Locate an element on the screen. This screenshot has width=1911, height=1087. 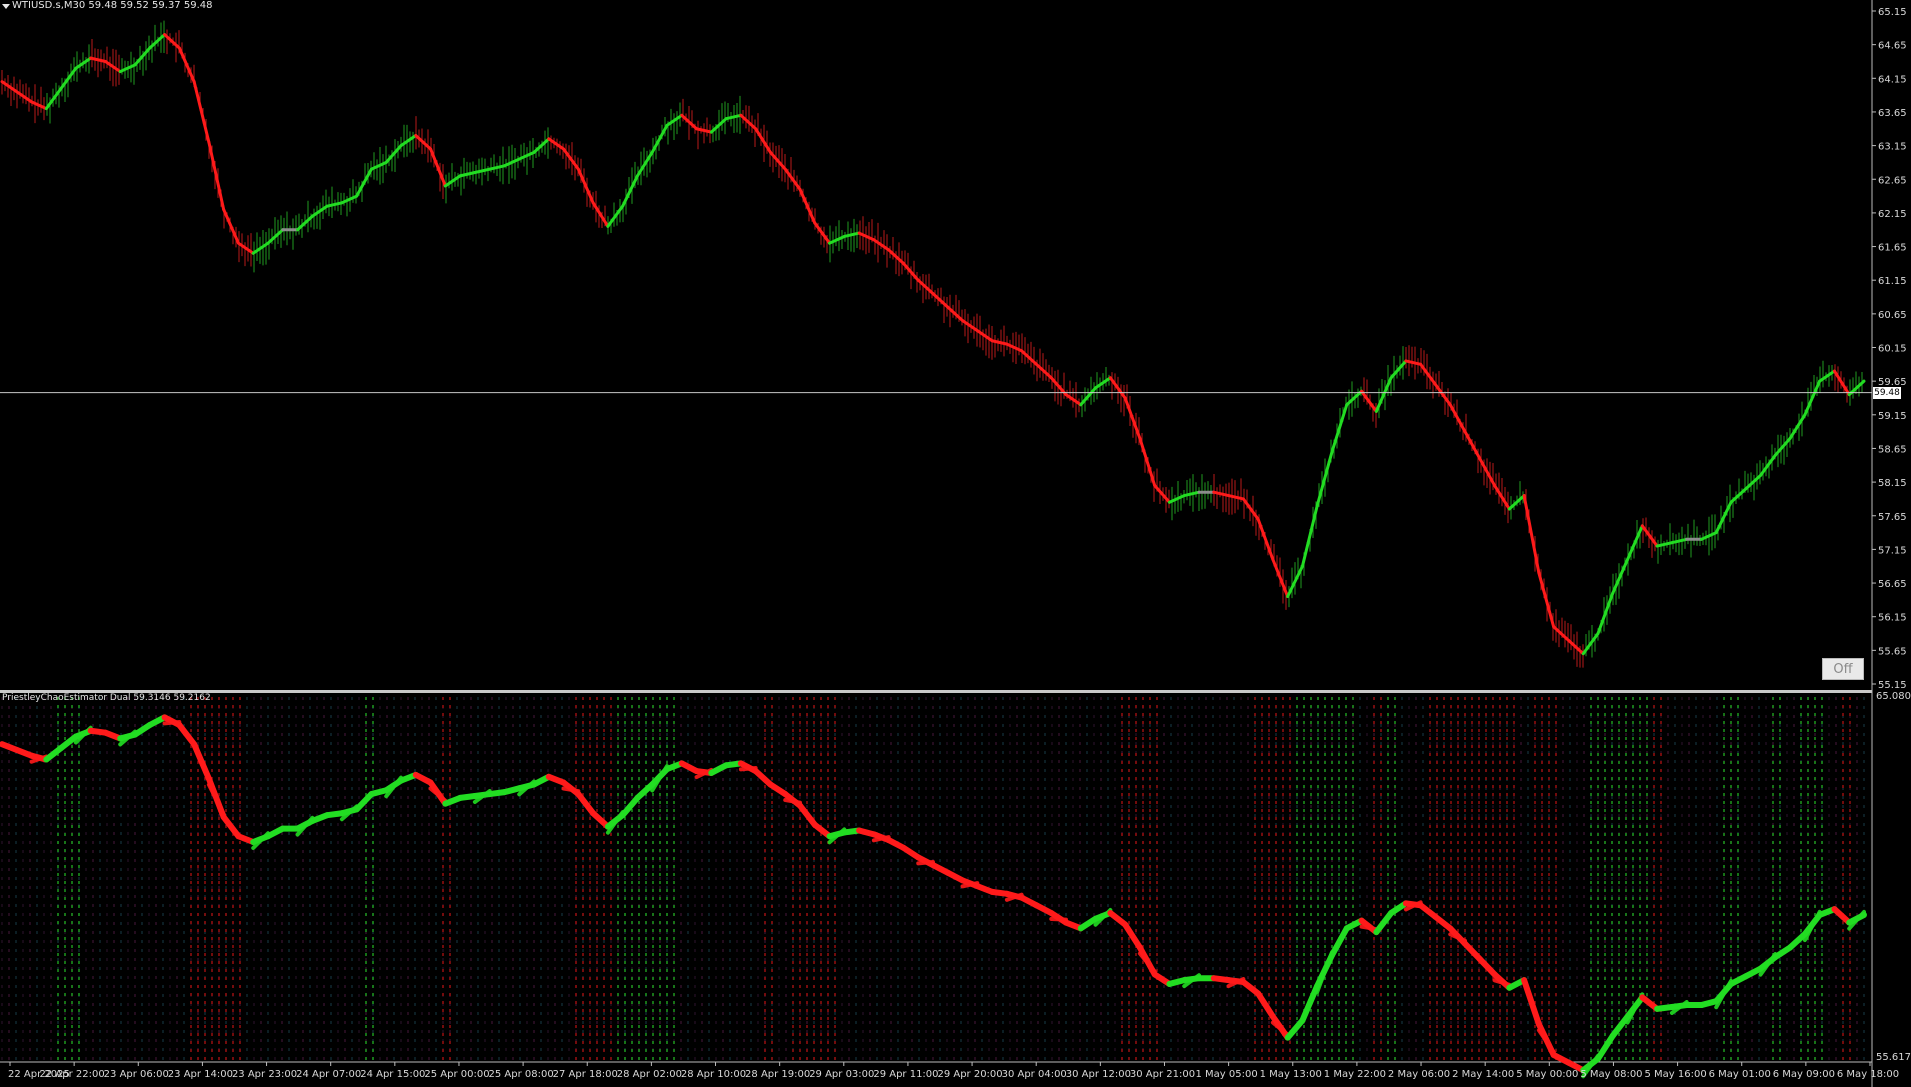
price-tick-label: 62.15 is located at coordinates (1892, 214).